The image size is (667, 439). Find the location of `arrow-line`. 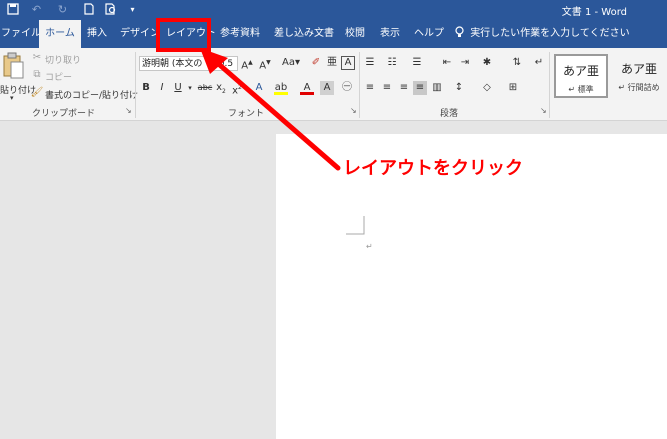

arrow-line is located at coordinates (276, 114).